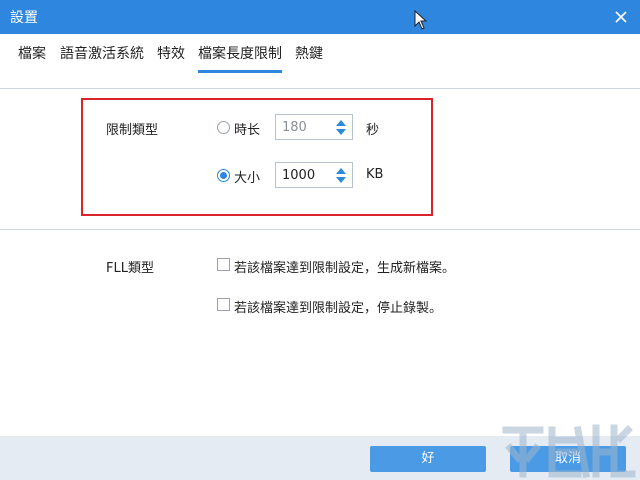 The height and width of the screenshot is (480, 640). What do you see at coordinates (247, 130) in the screenshot?
I see `time-radio-label: 時长` at bounding box center [247, 130].